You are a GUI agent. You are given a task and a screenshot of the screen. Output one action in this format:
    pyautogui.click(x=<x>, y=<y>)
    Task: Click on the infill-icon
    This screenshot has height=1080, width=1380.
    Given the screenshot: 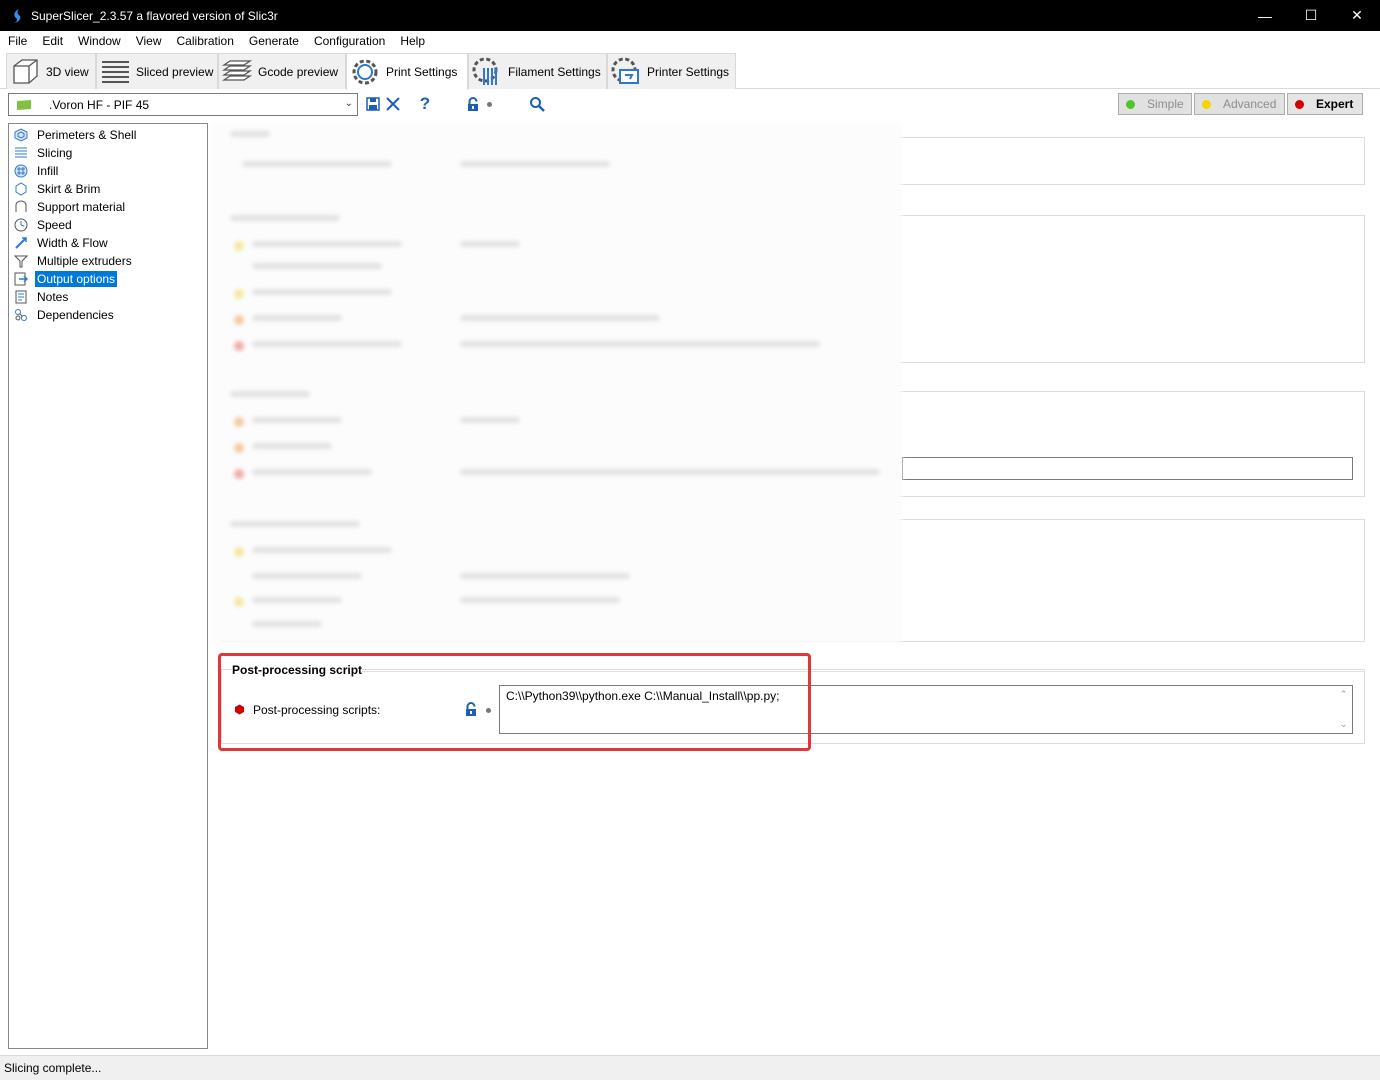 What is the action you would take?
    pyautogui.click(x=21, y=171)
    